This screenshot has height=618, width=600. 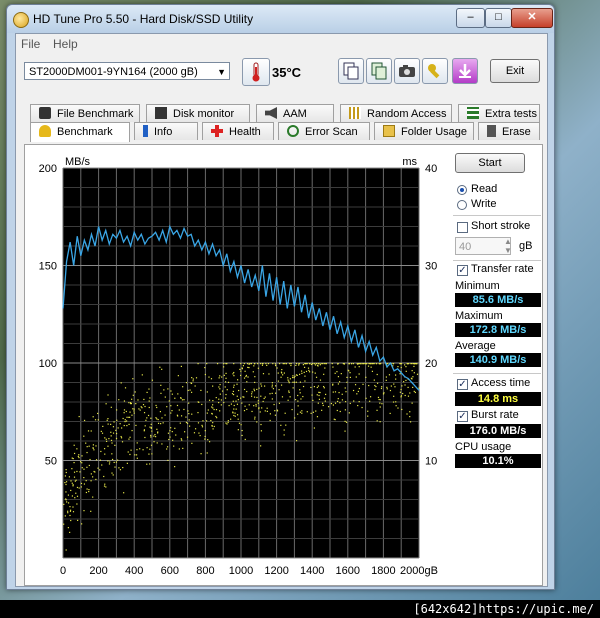 I want to click on read-radio, so click(x=462, y=190).